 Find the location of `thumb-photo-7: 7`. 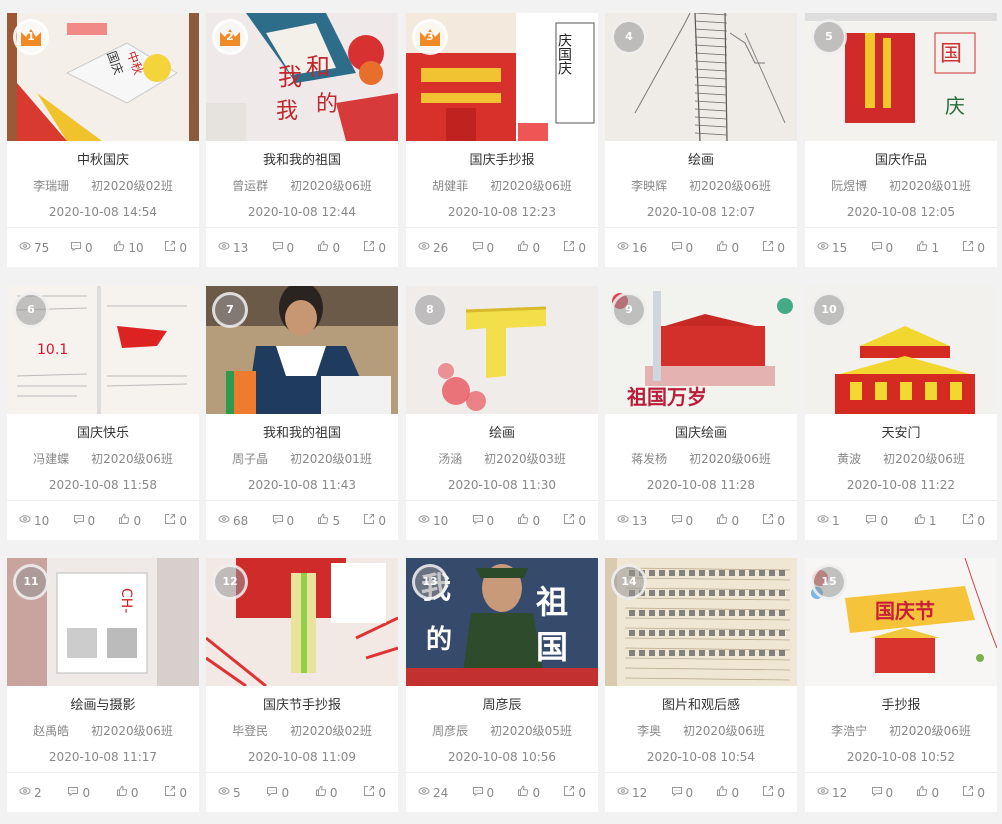

thumb-photo-7: 7 is located at coordinates (302, 350).